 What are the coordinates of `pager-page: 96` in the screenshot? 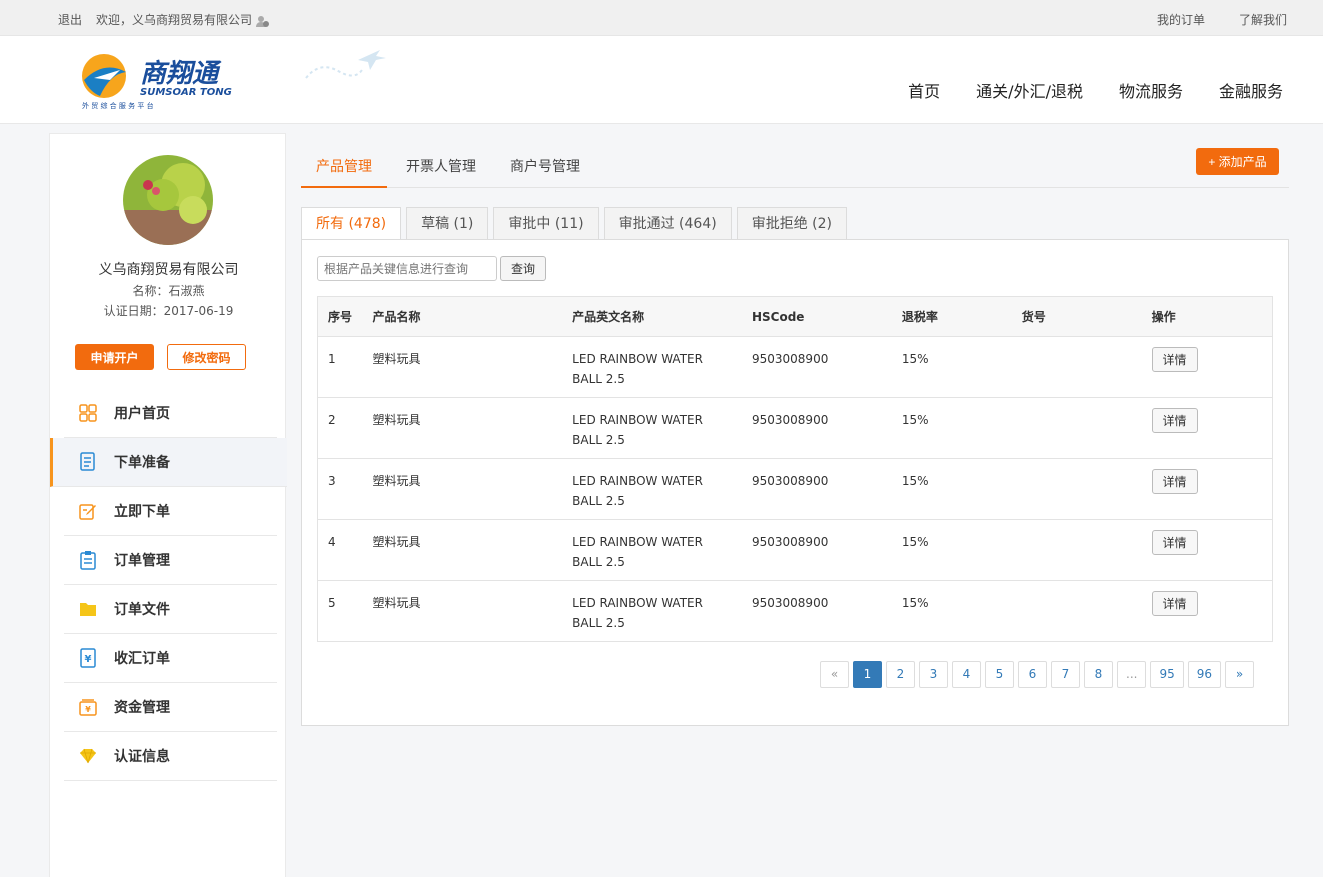 It's located at (1204, 674).